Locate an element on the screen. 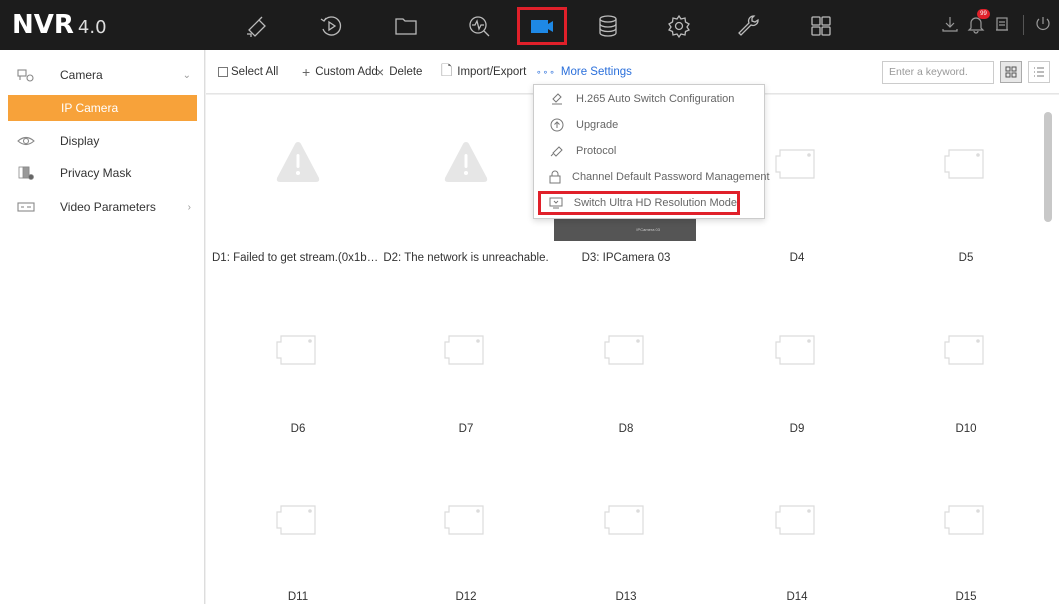 This screenshot has height=604, width=1059. camera-label: D6 is located at coordinates (298, 429).